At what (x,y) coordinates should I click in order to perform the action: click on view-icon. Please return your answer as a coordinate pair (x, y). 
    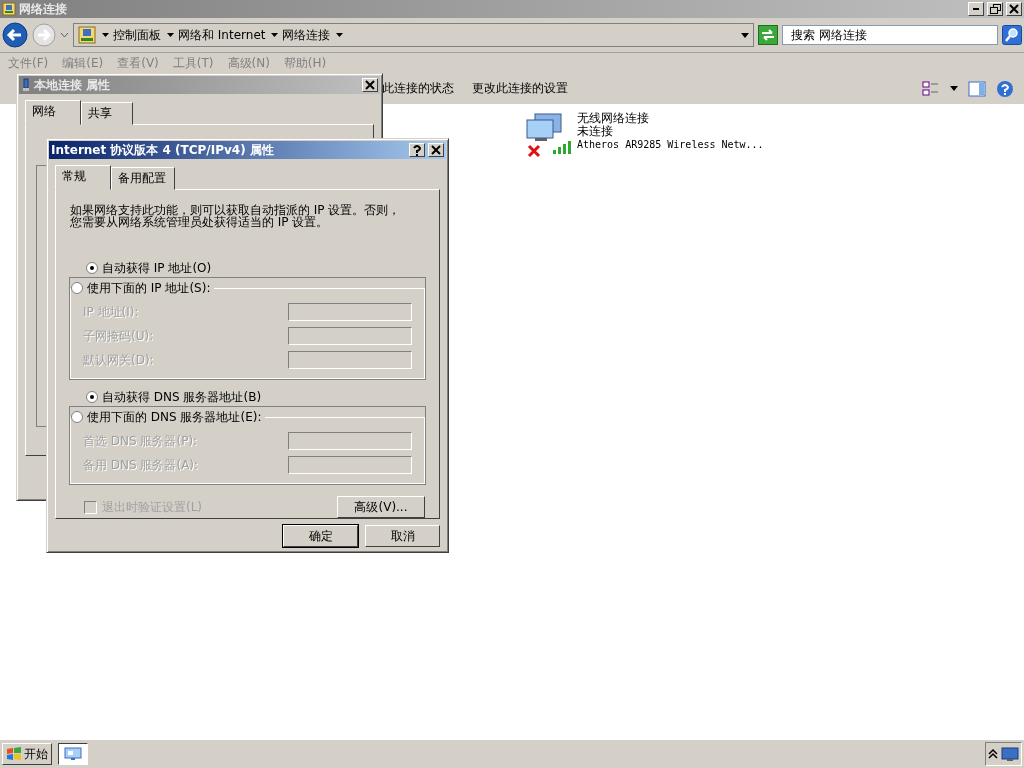
    Looking at the image, I should click on (931, 88).